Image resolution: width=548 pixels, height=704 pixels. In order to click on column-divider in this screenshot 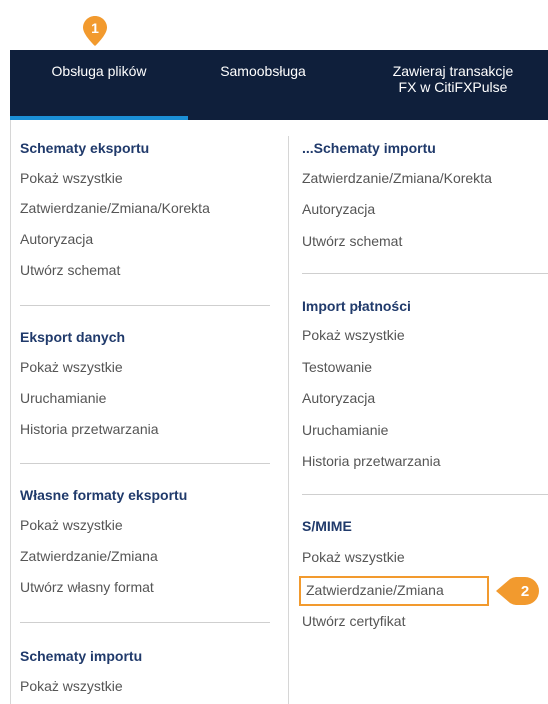, I will do `click(288, 420)`.